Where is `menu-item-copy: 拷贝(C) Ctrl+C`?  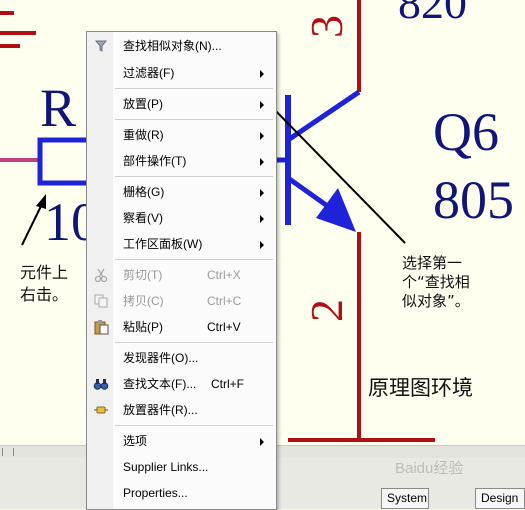 menu-item-copy: 拷贝(C) Ctrl+C is located at coordinates (181, 301).